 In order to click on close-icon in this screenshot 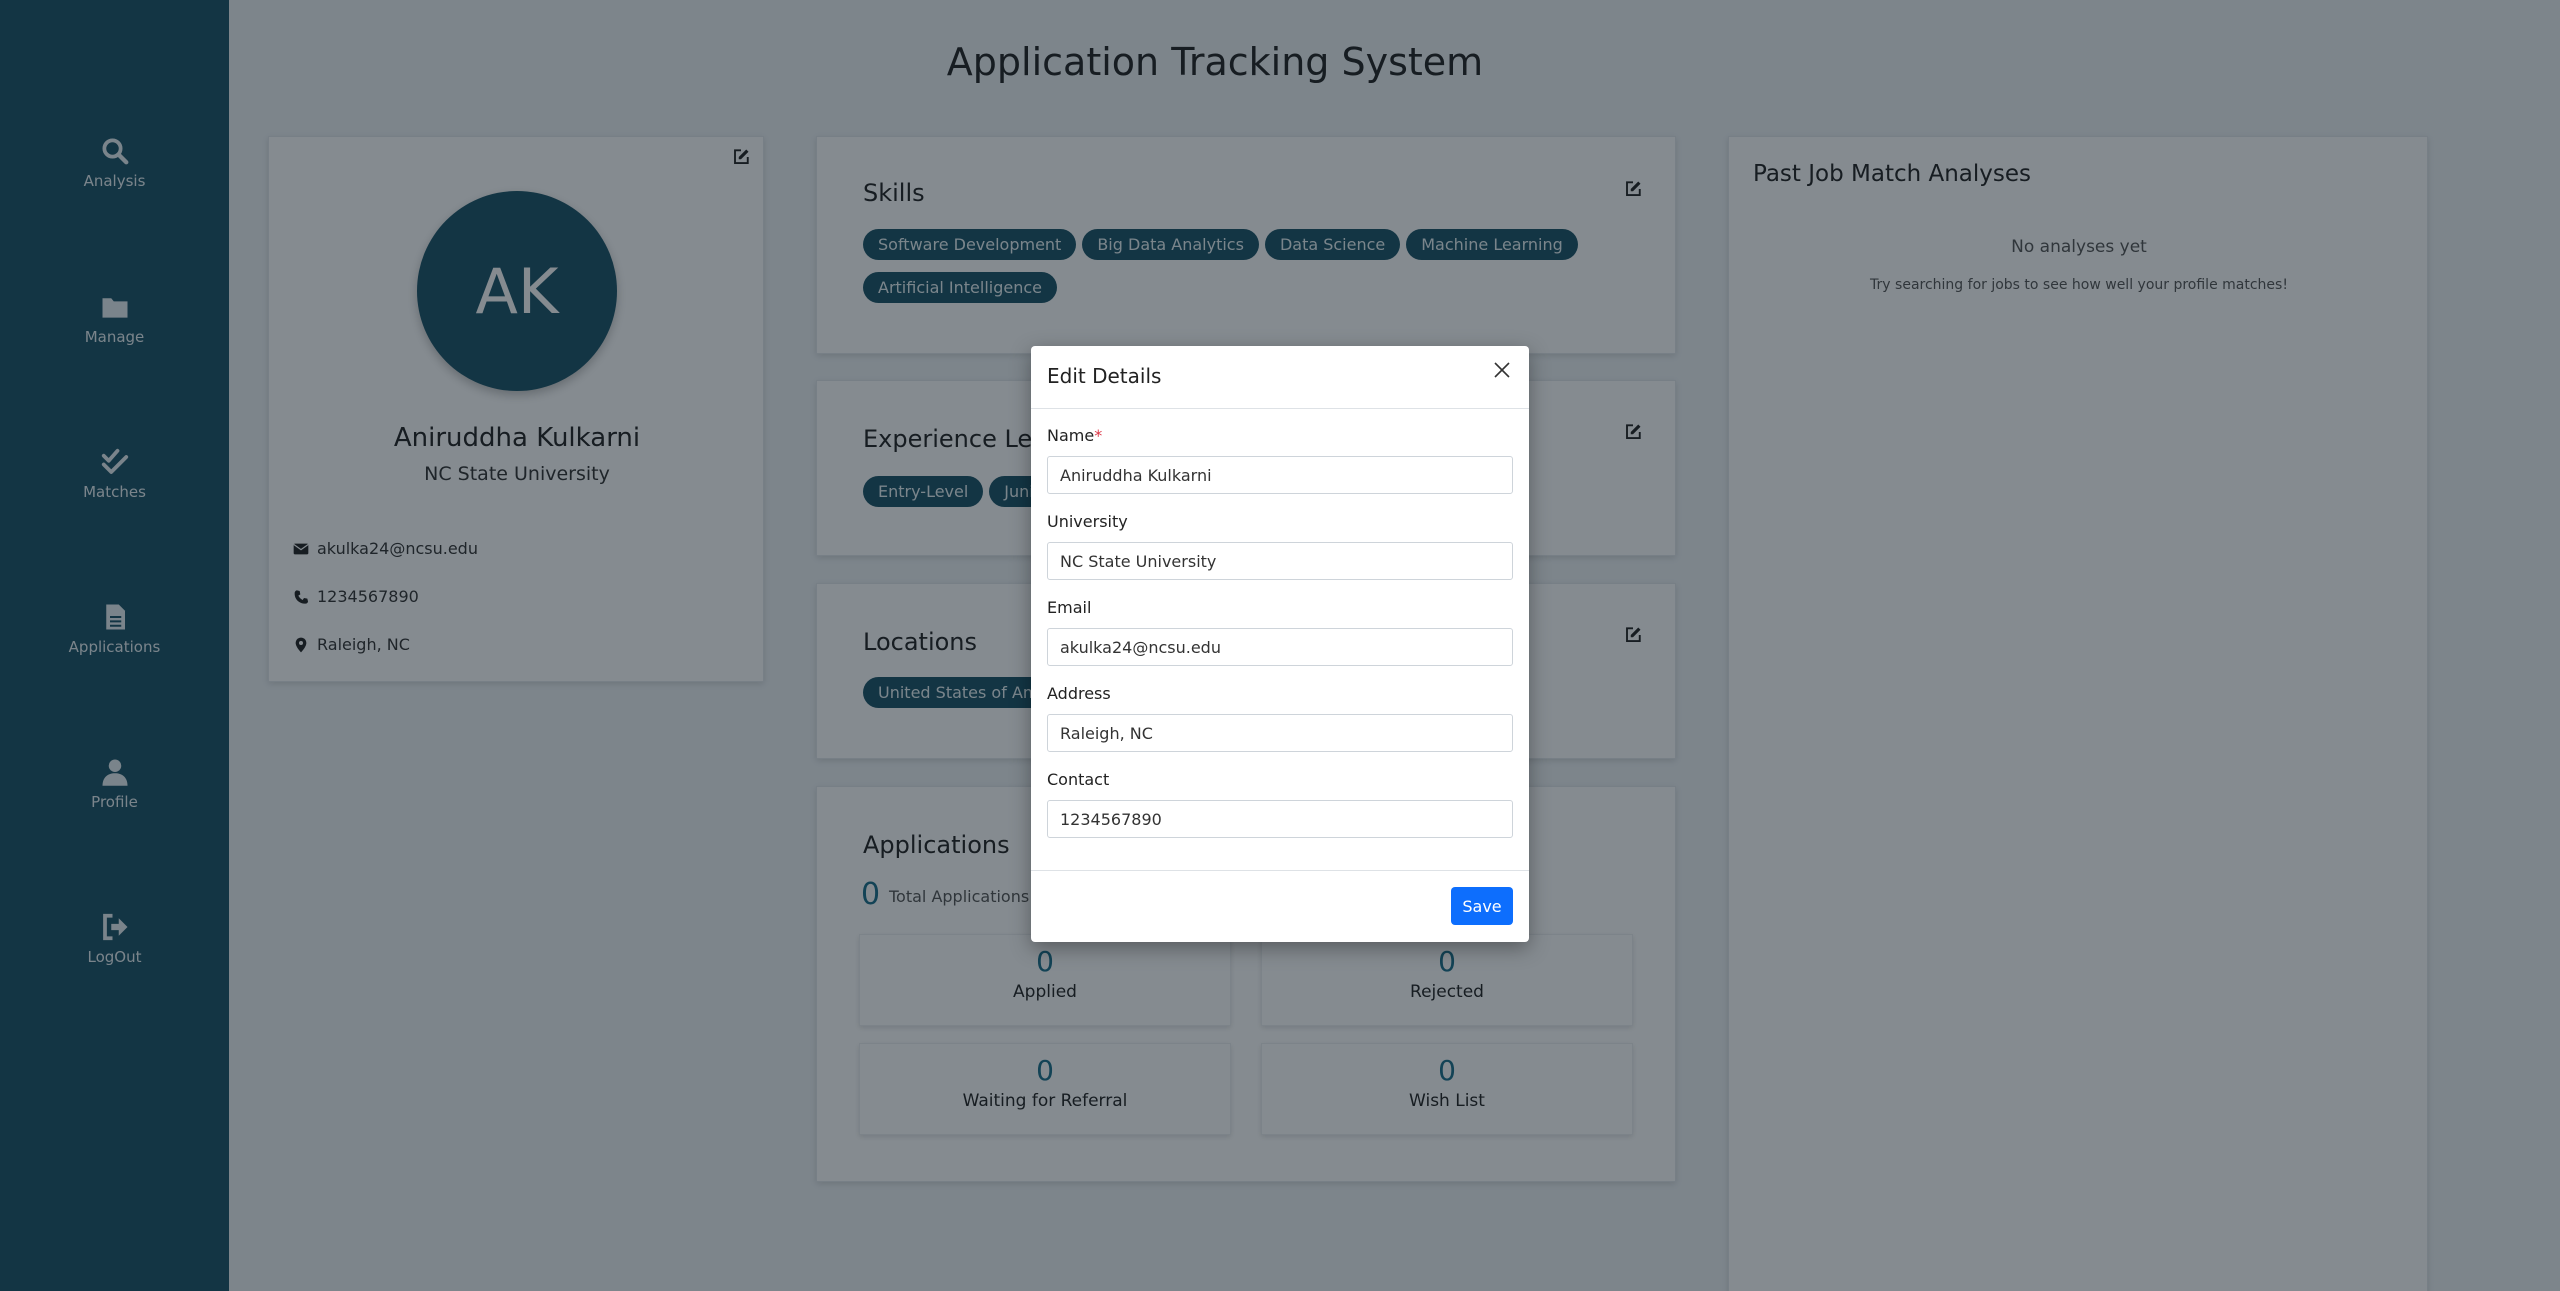, I will do `click(1502, 370)`.